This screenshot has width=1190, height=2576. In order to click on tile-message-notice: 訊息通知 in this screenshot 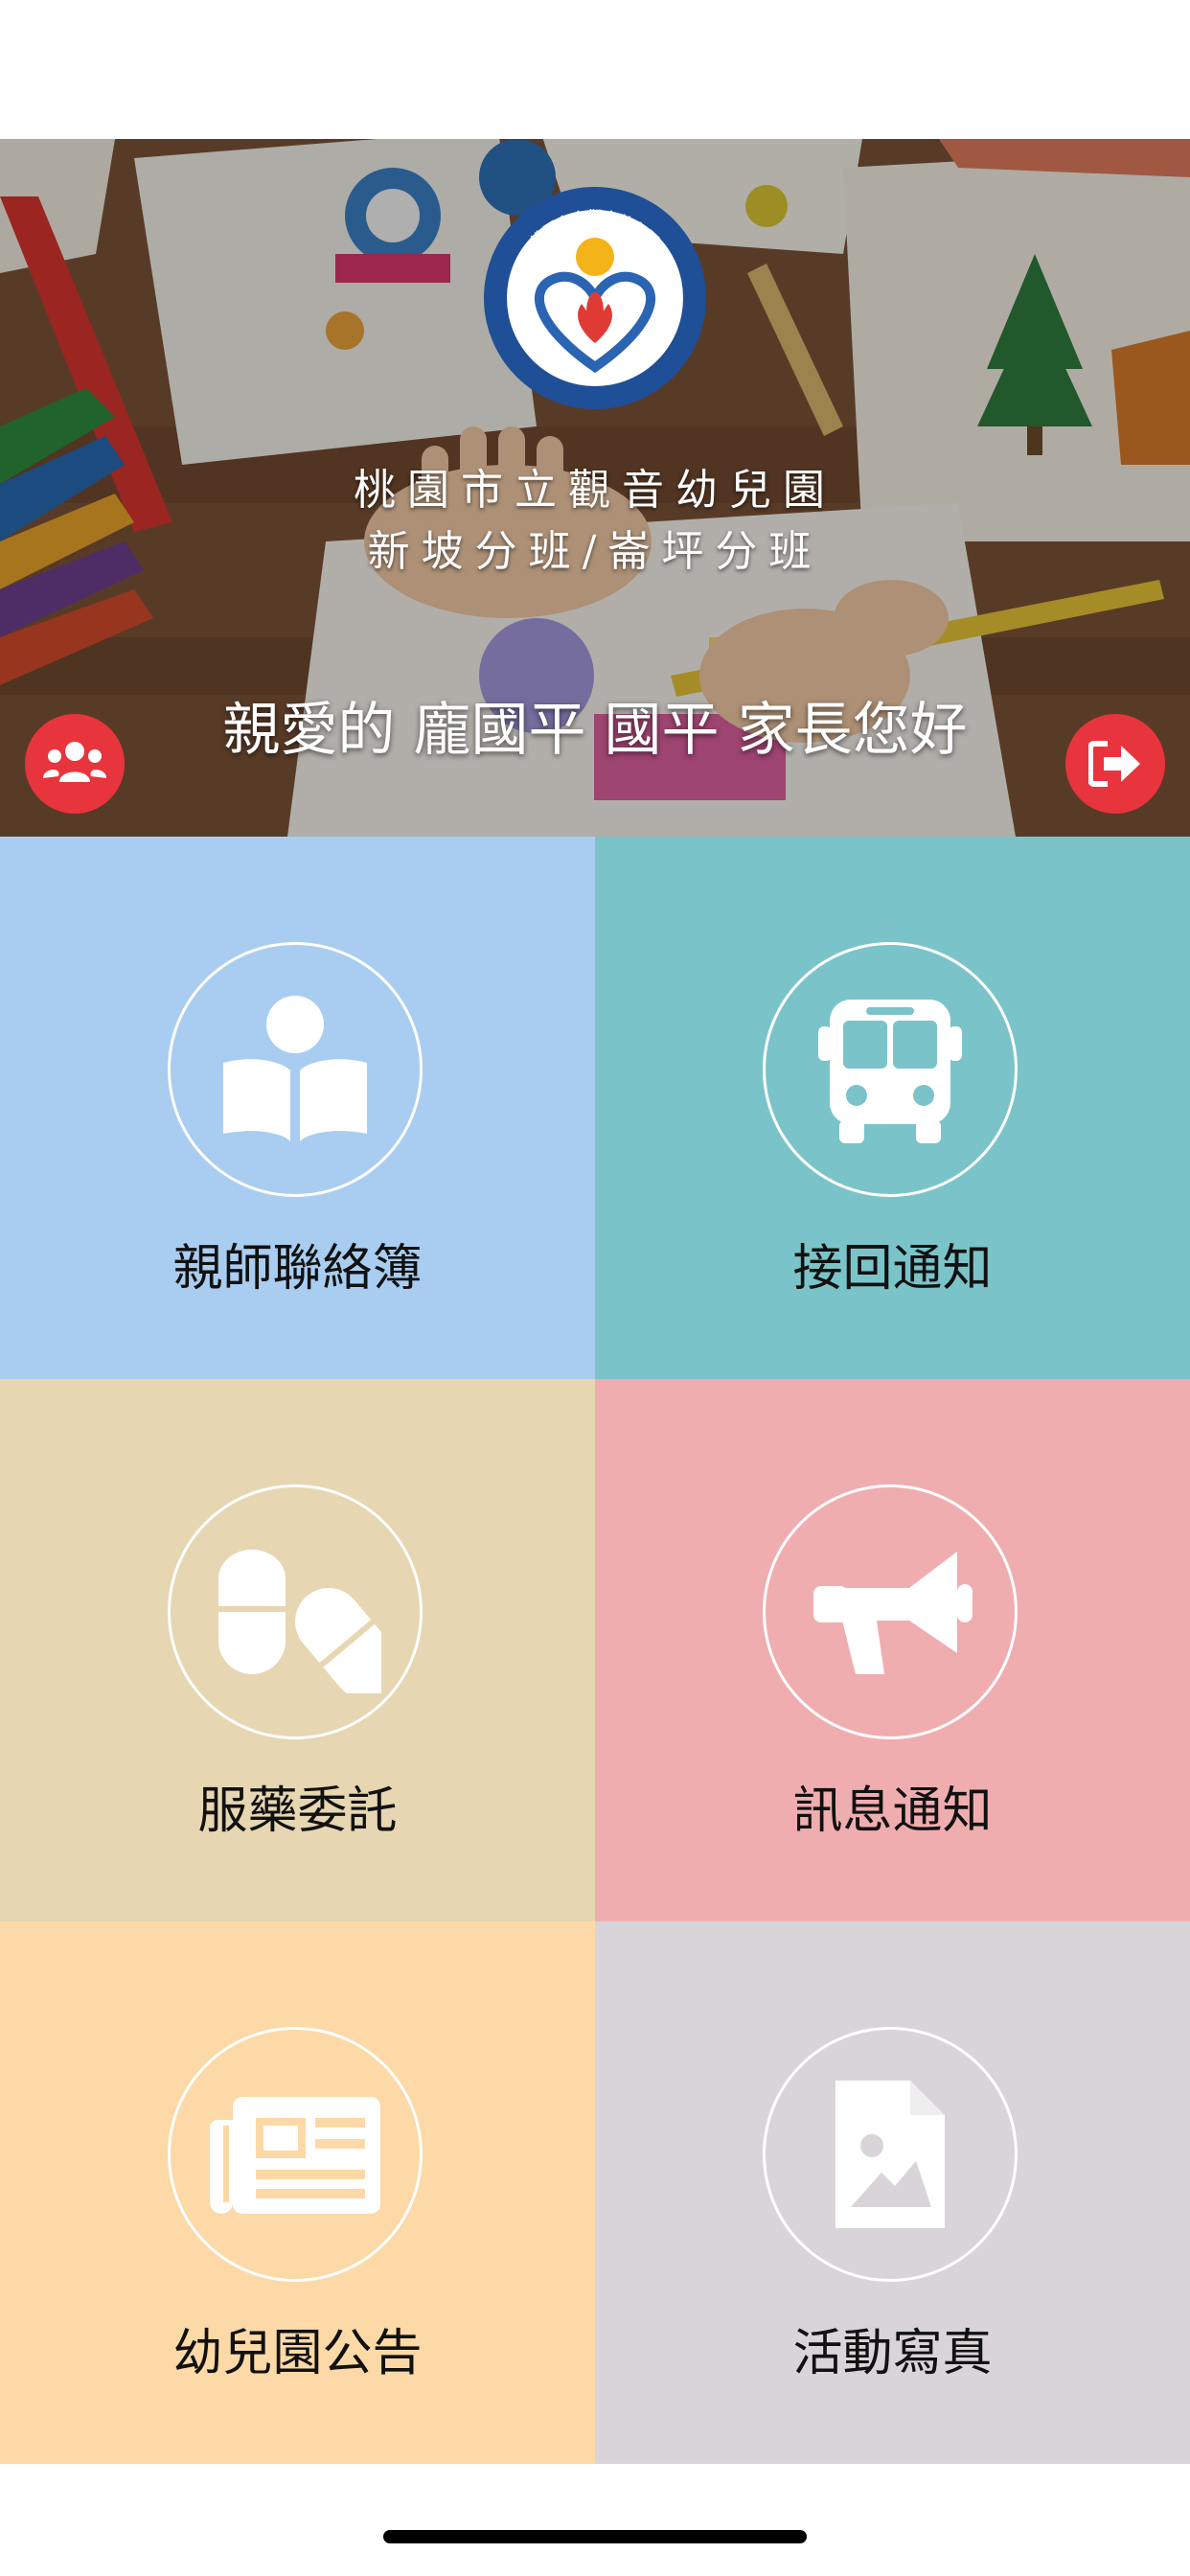, I will do `click(893, 1650)`.